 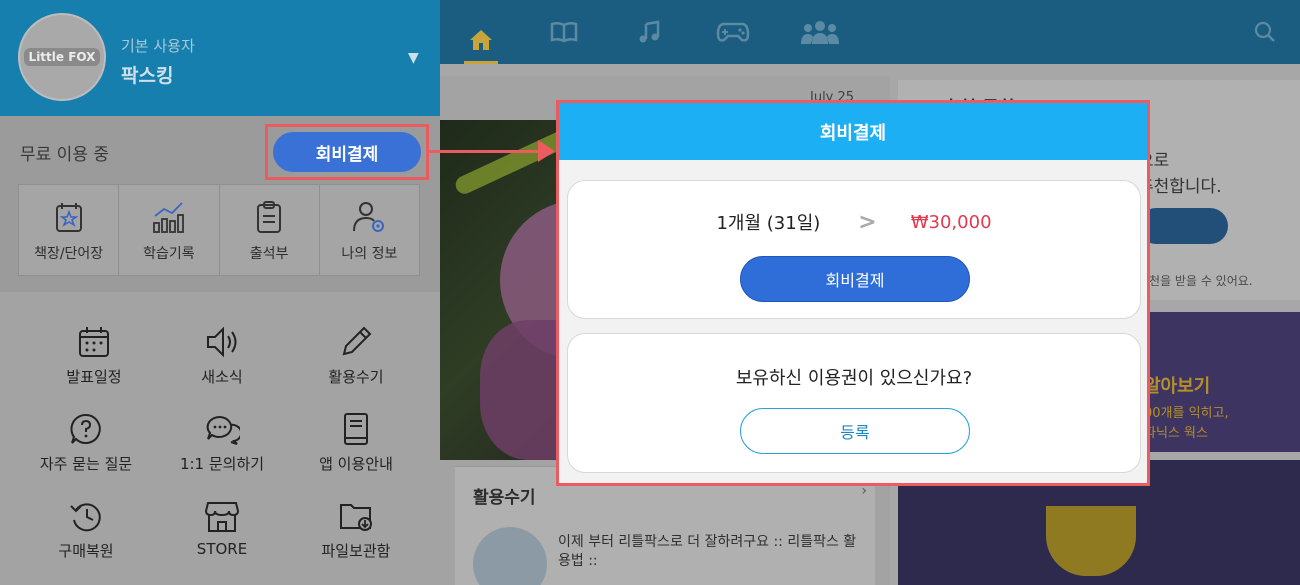 What do you see at coordinates (347, 152) in the screenshot?
I see `membership-pay-button: 회비결제` at bounding box center [347, 152].